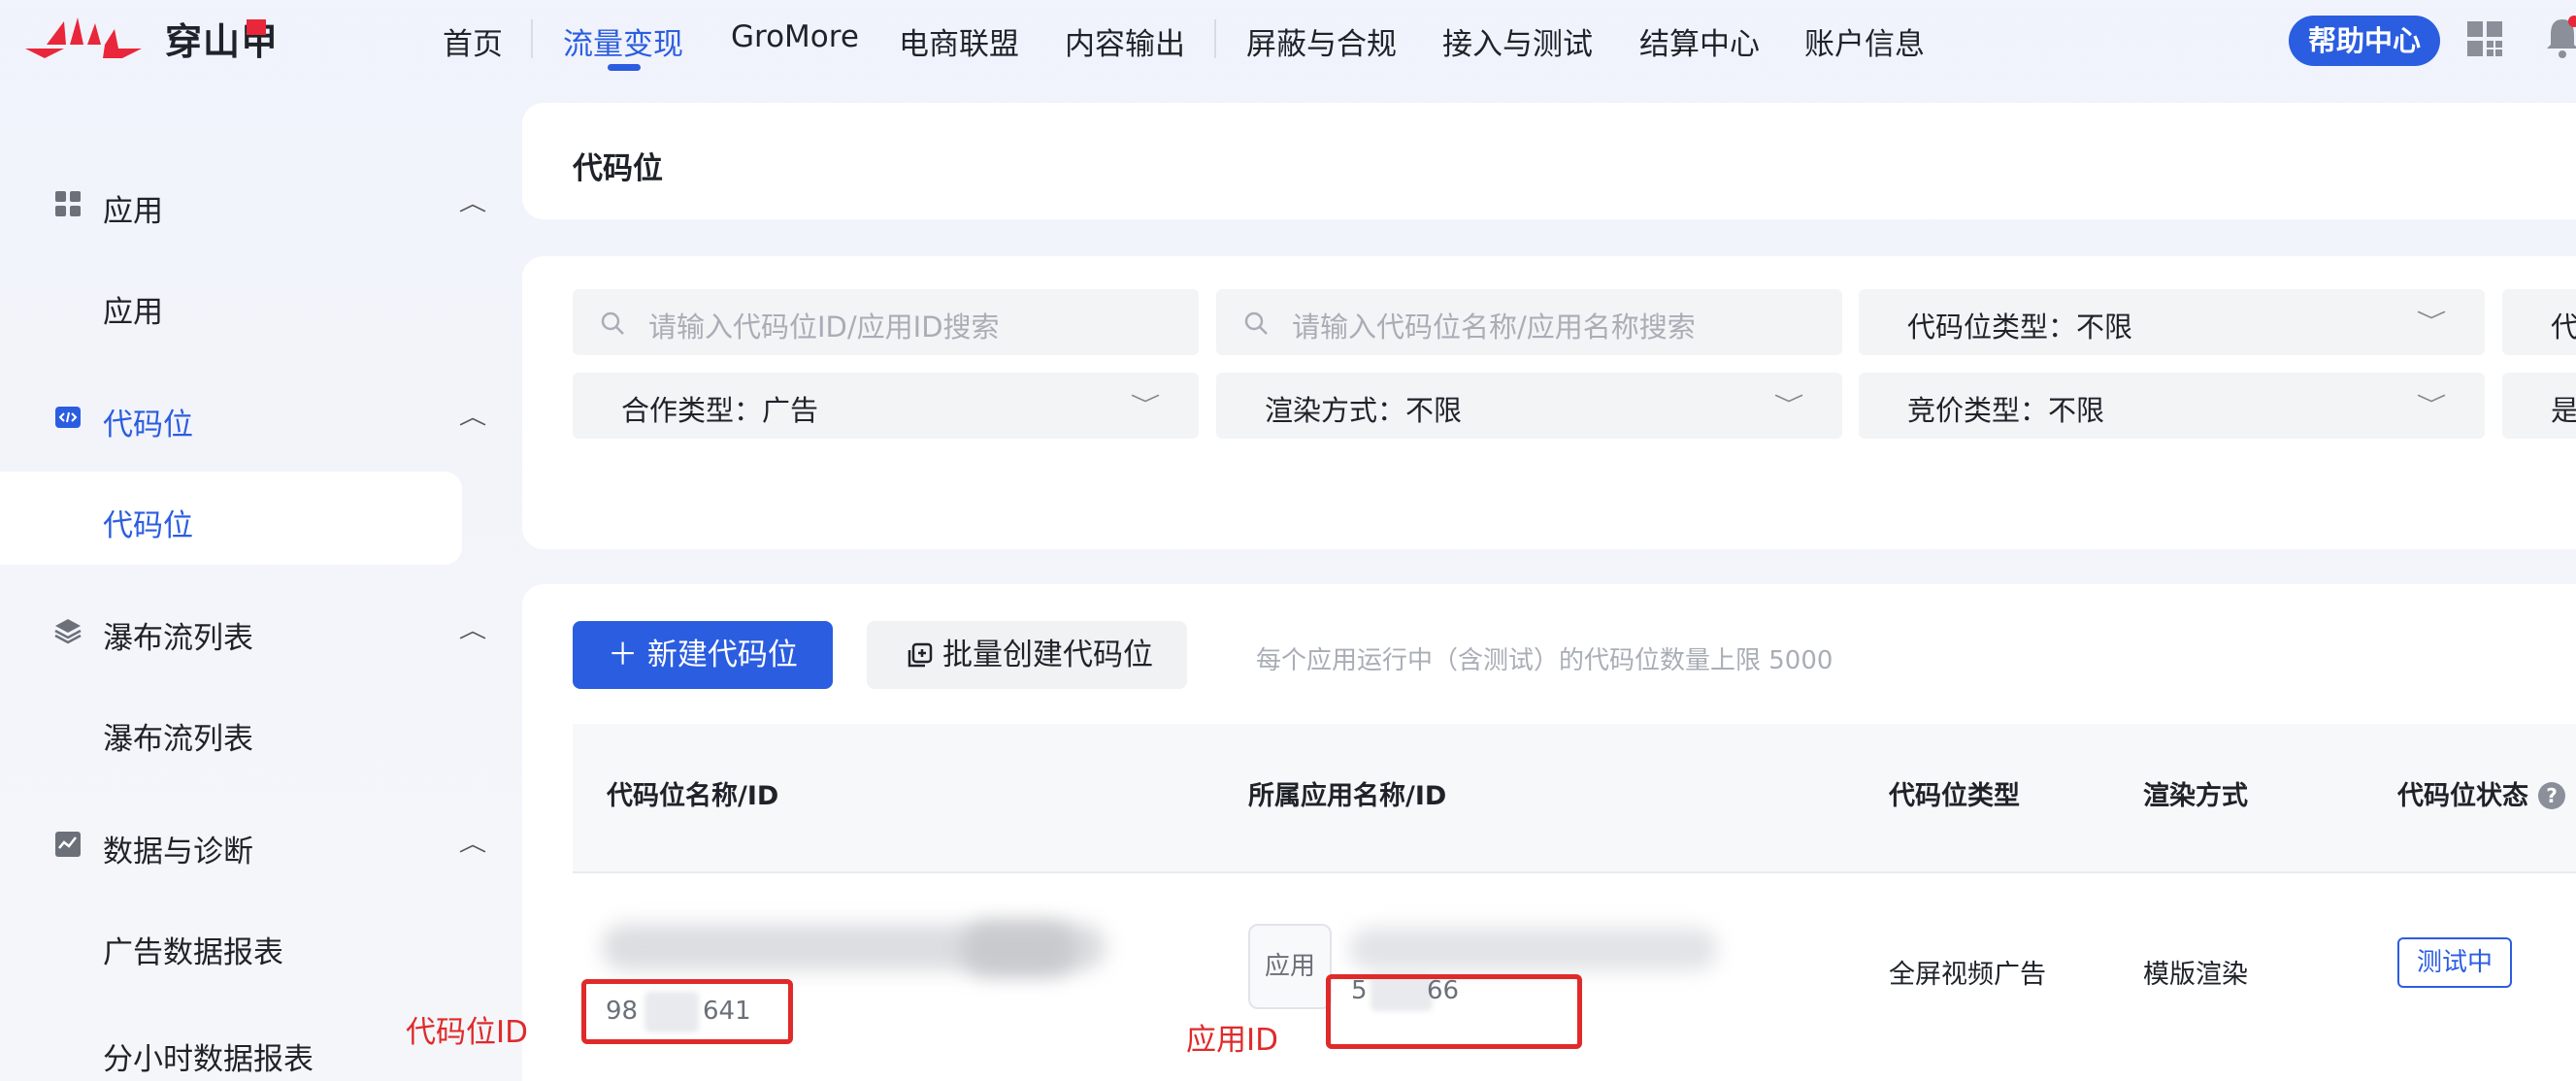  What do you see at coordinates (2195, 975) in the screenshot?
I see `render-cell: 模版渲染` at bounding box center [2195, 975].